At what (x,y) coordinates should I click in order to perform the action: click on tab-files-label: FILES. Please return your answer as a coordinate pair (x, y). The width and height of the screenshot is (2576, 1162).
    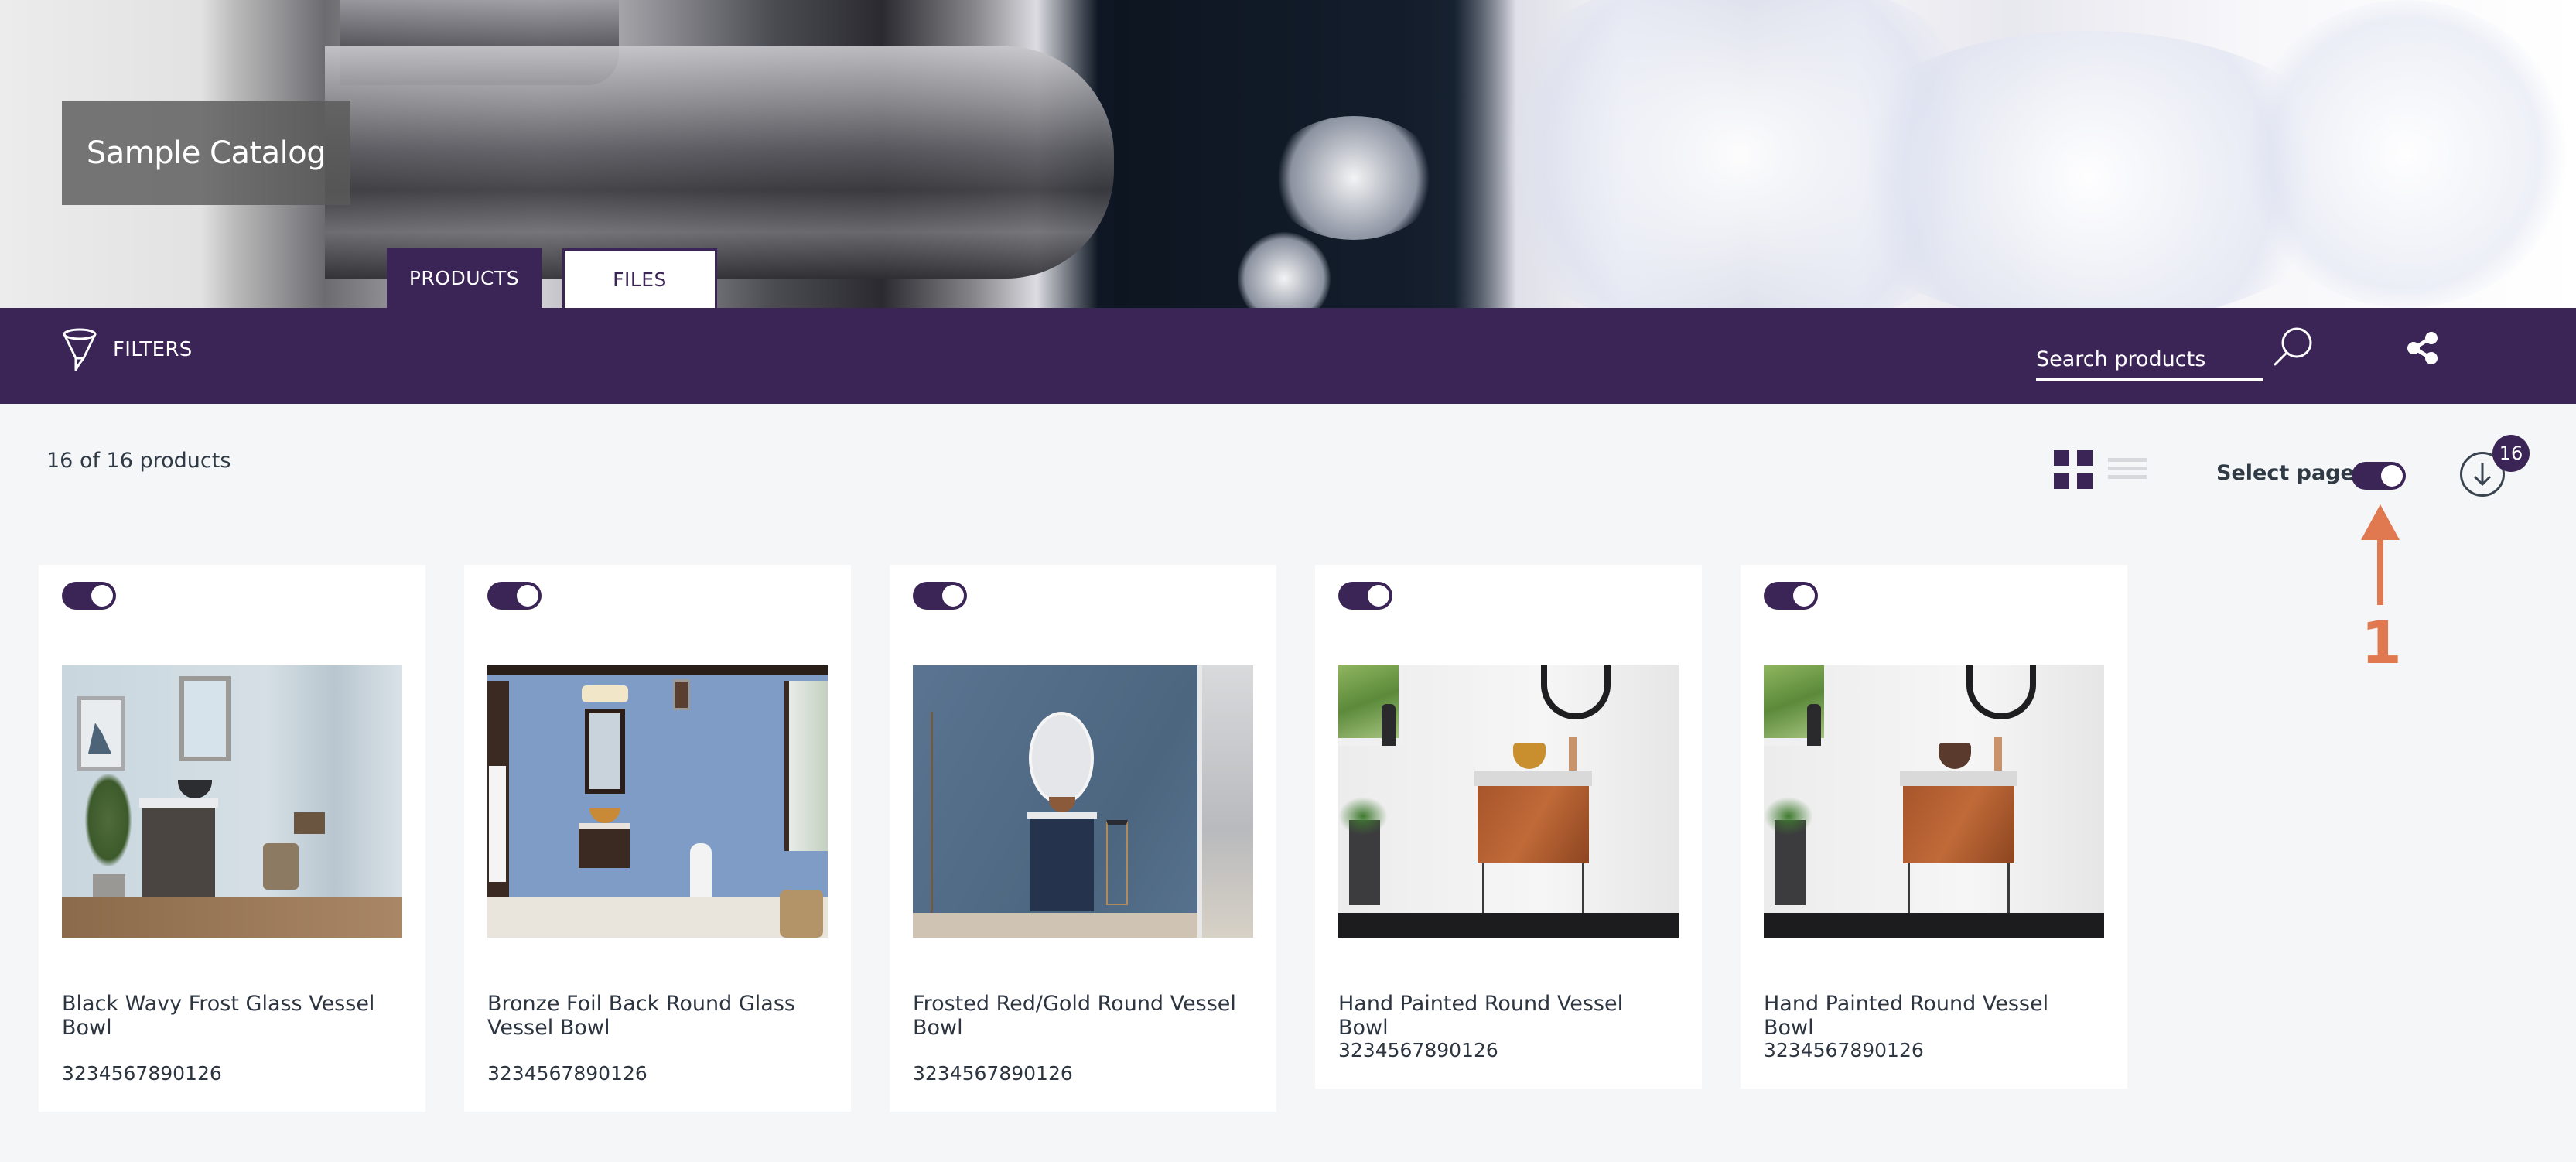
    Looking at the image, I should click on (640, 279).